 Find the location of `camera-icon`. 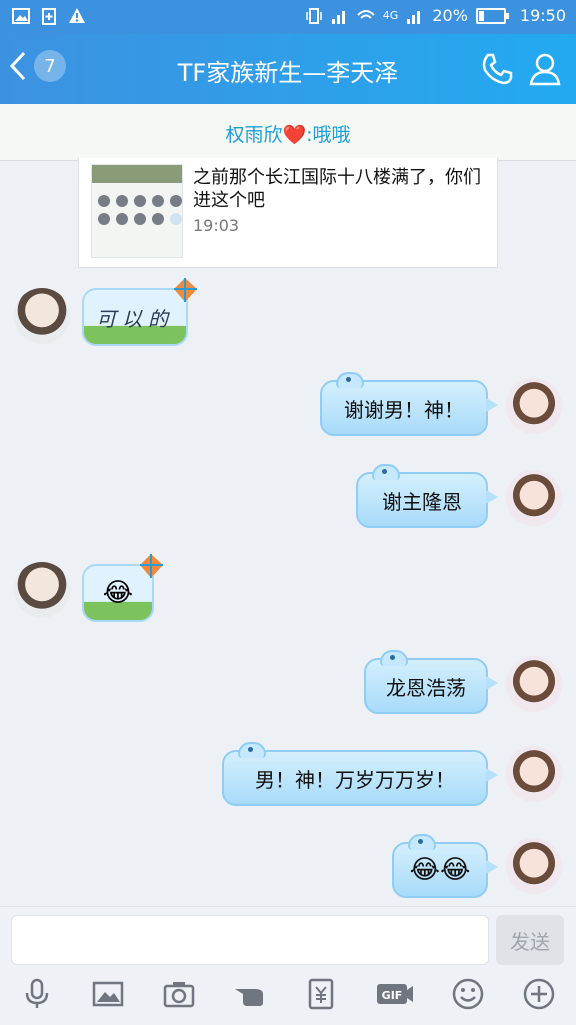

camera-icon is located at coordinates (179, 994).